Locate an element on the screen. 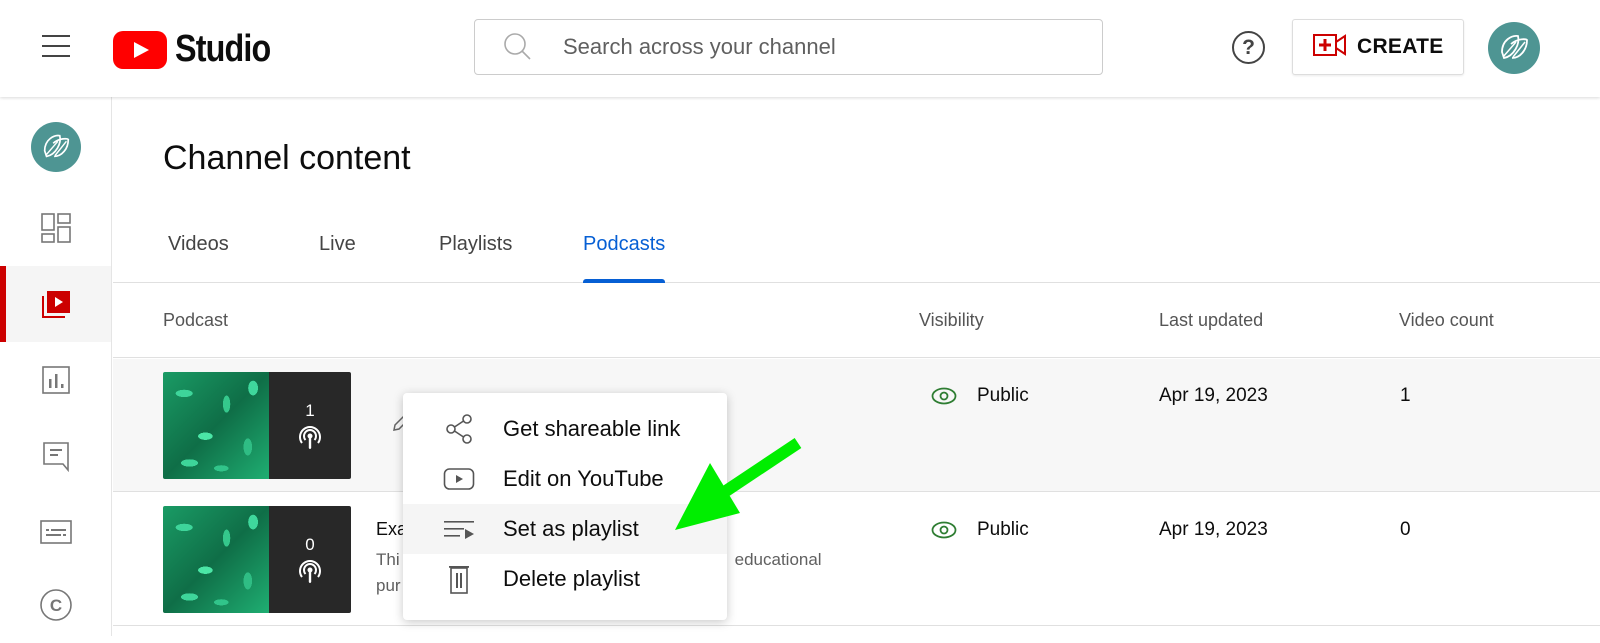 Image resolution: width=1600 pixels, height=643 pixels. menu-item-delete-playlist: Delete playlist is located at coordinates (565, 579).